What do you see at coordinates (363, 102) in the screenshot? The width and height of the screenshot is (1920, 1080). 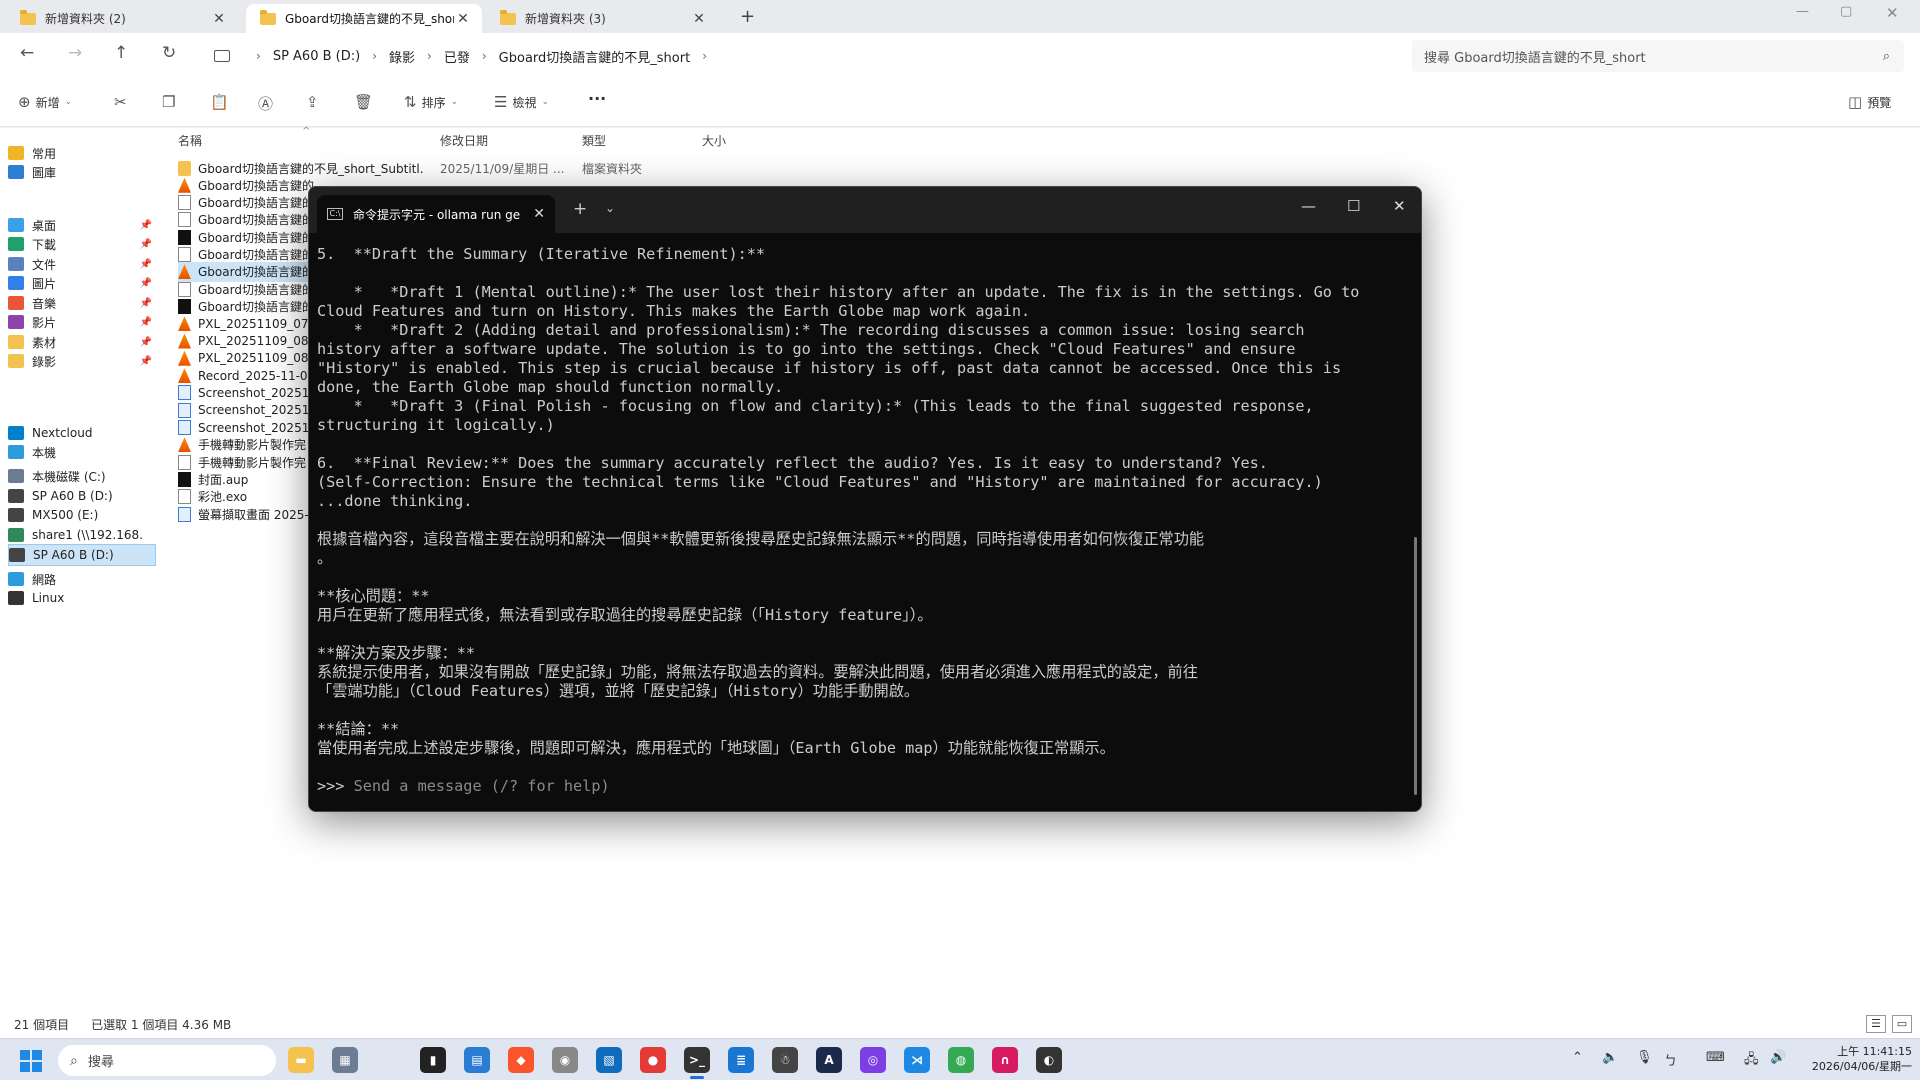 I see `delete-icon: 🗑` at bounding box center [363, 102].